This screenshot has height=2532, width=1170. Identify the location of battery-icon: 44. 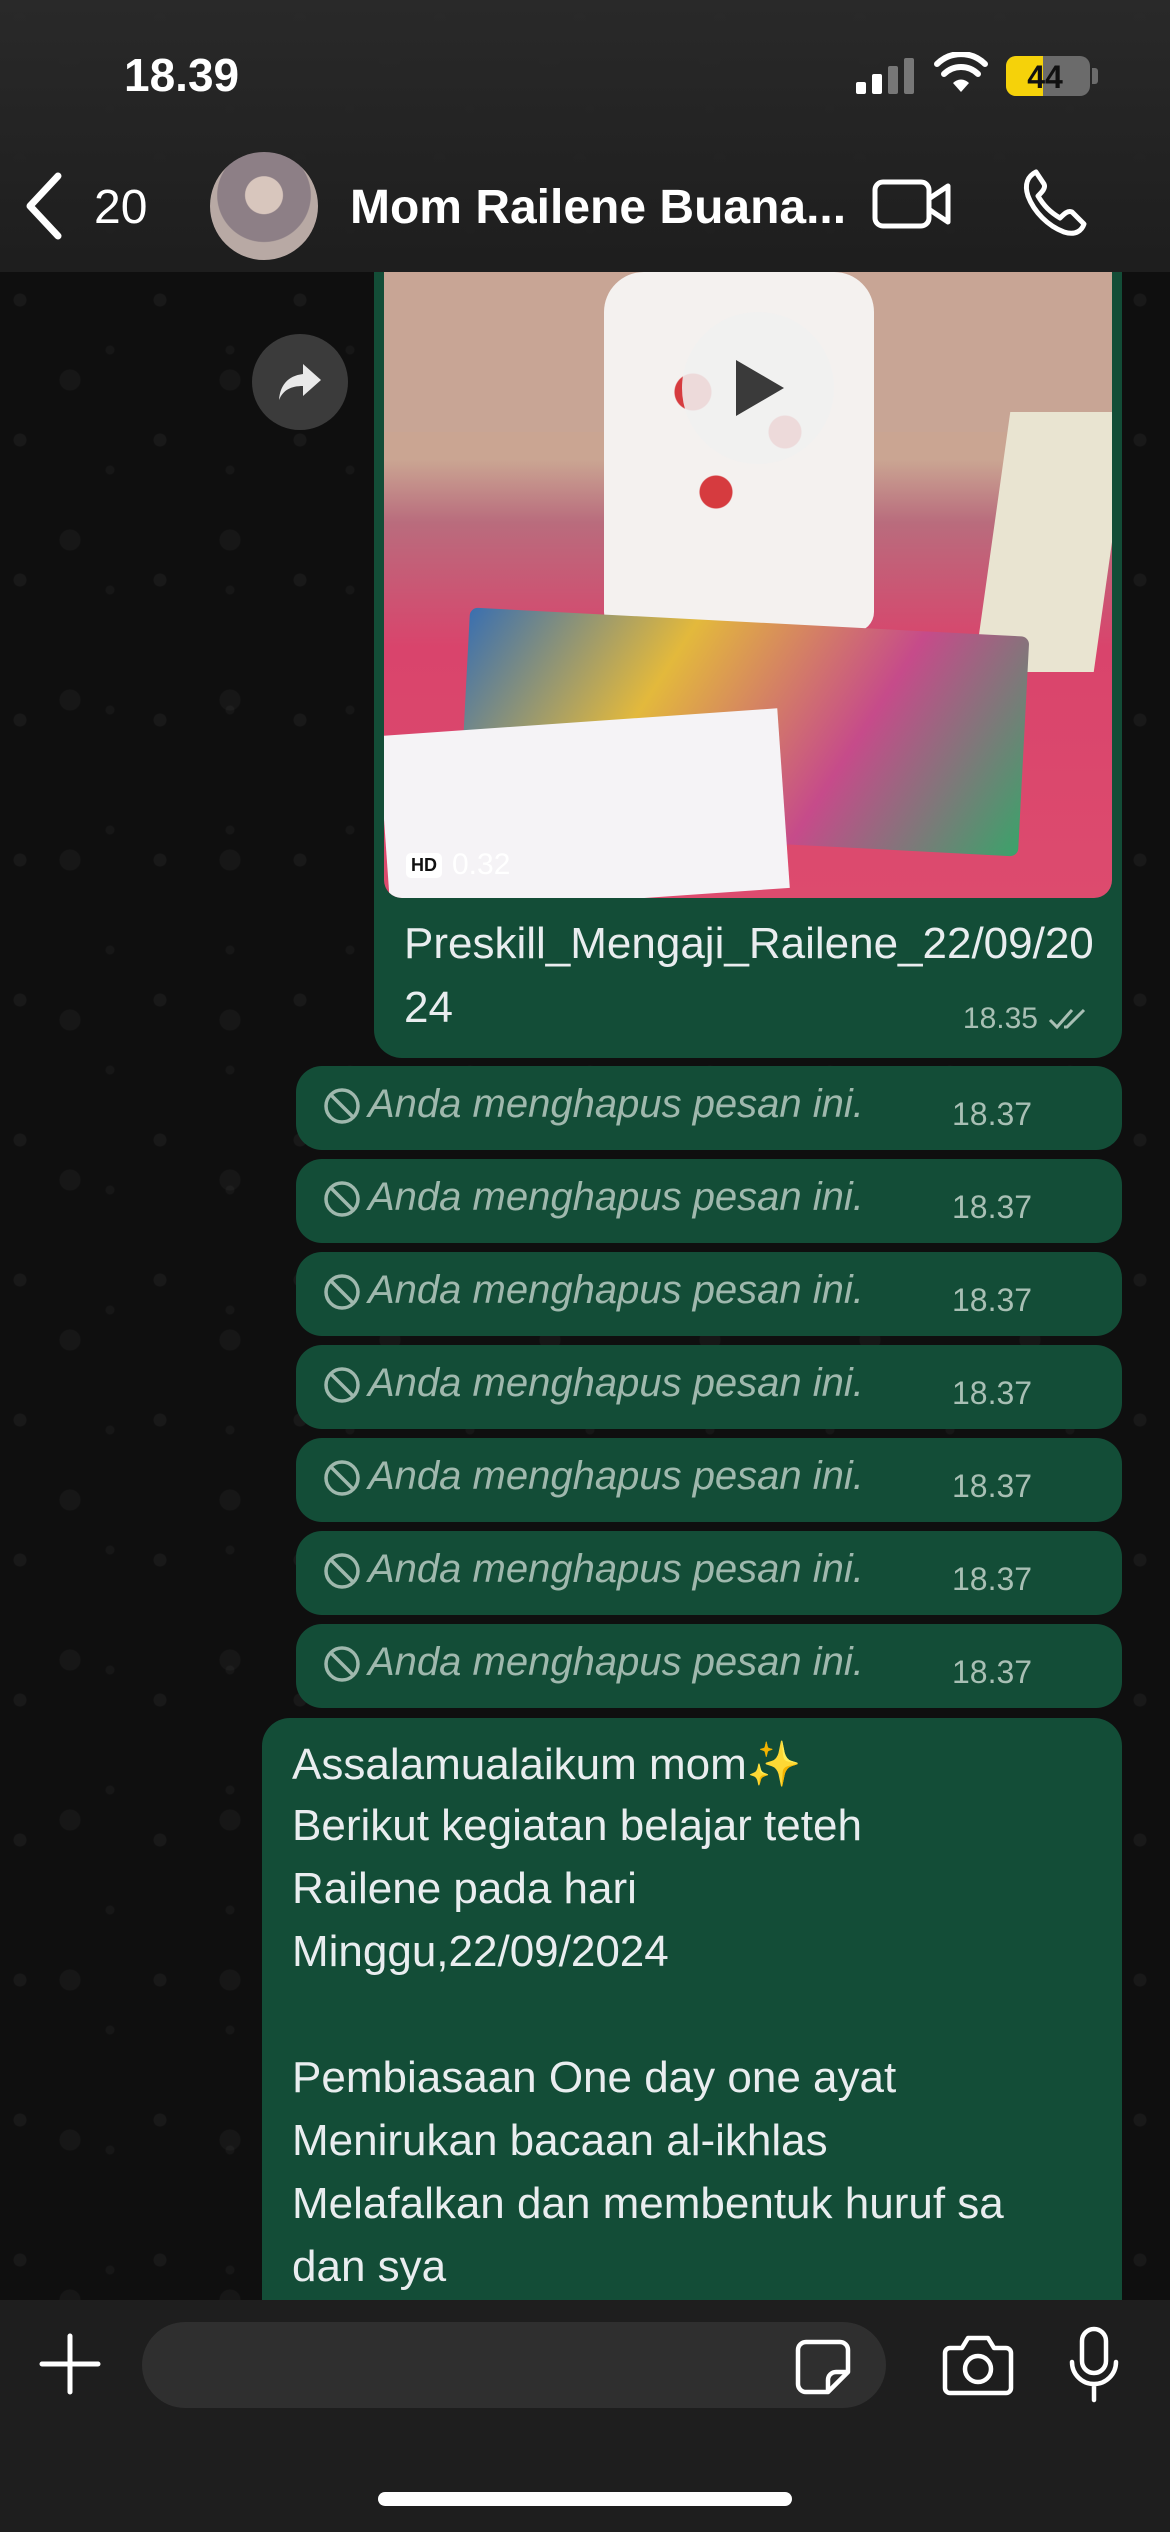
(1048, 76).